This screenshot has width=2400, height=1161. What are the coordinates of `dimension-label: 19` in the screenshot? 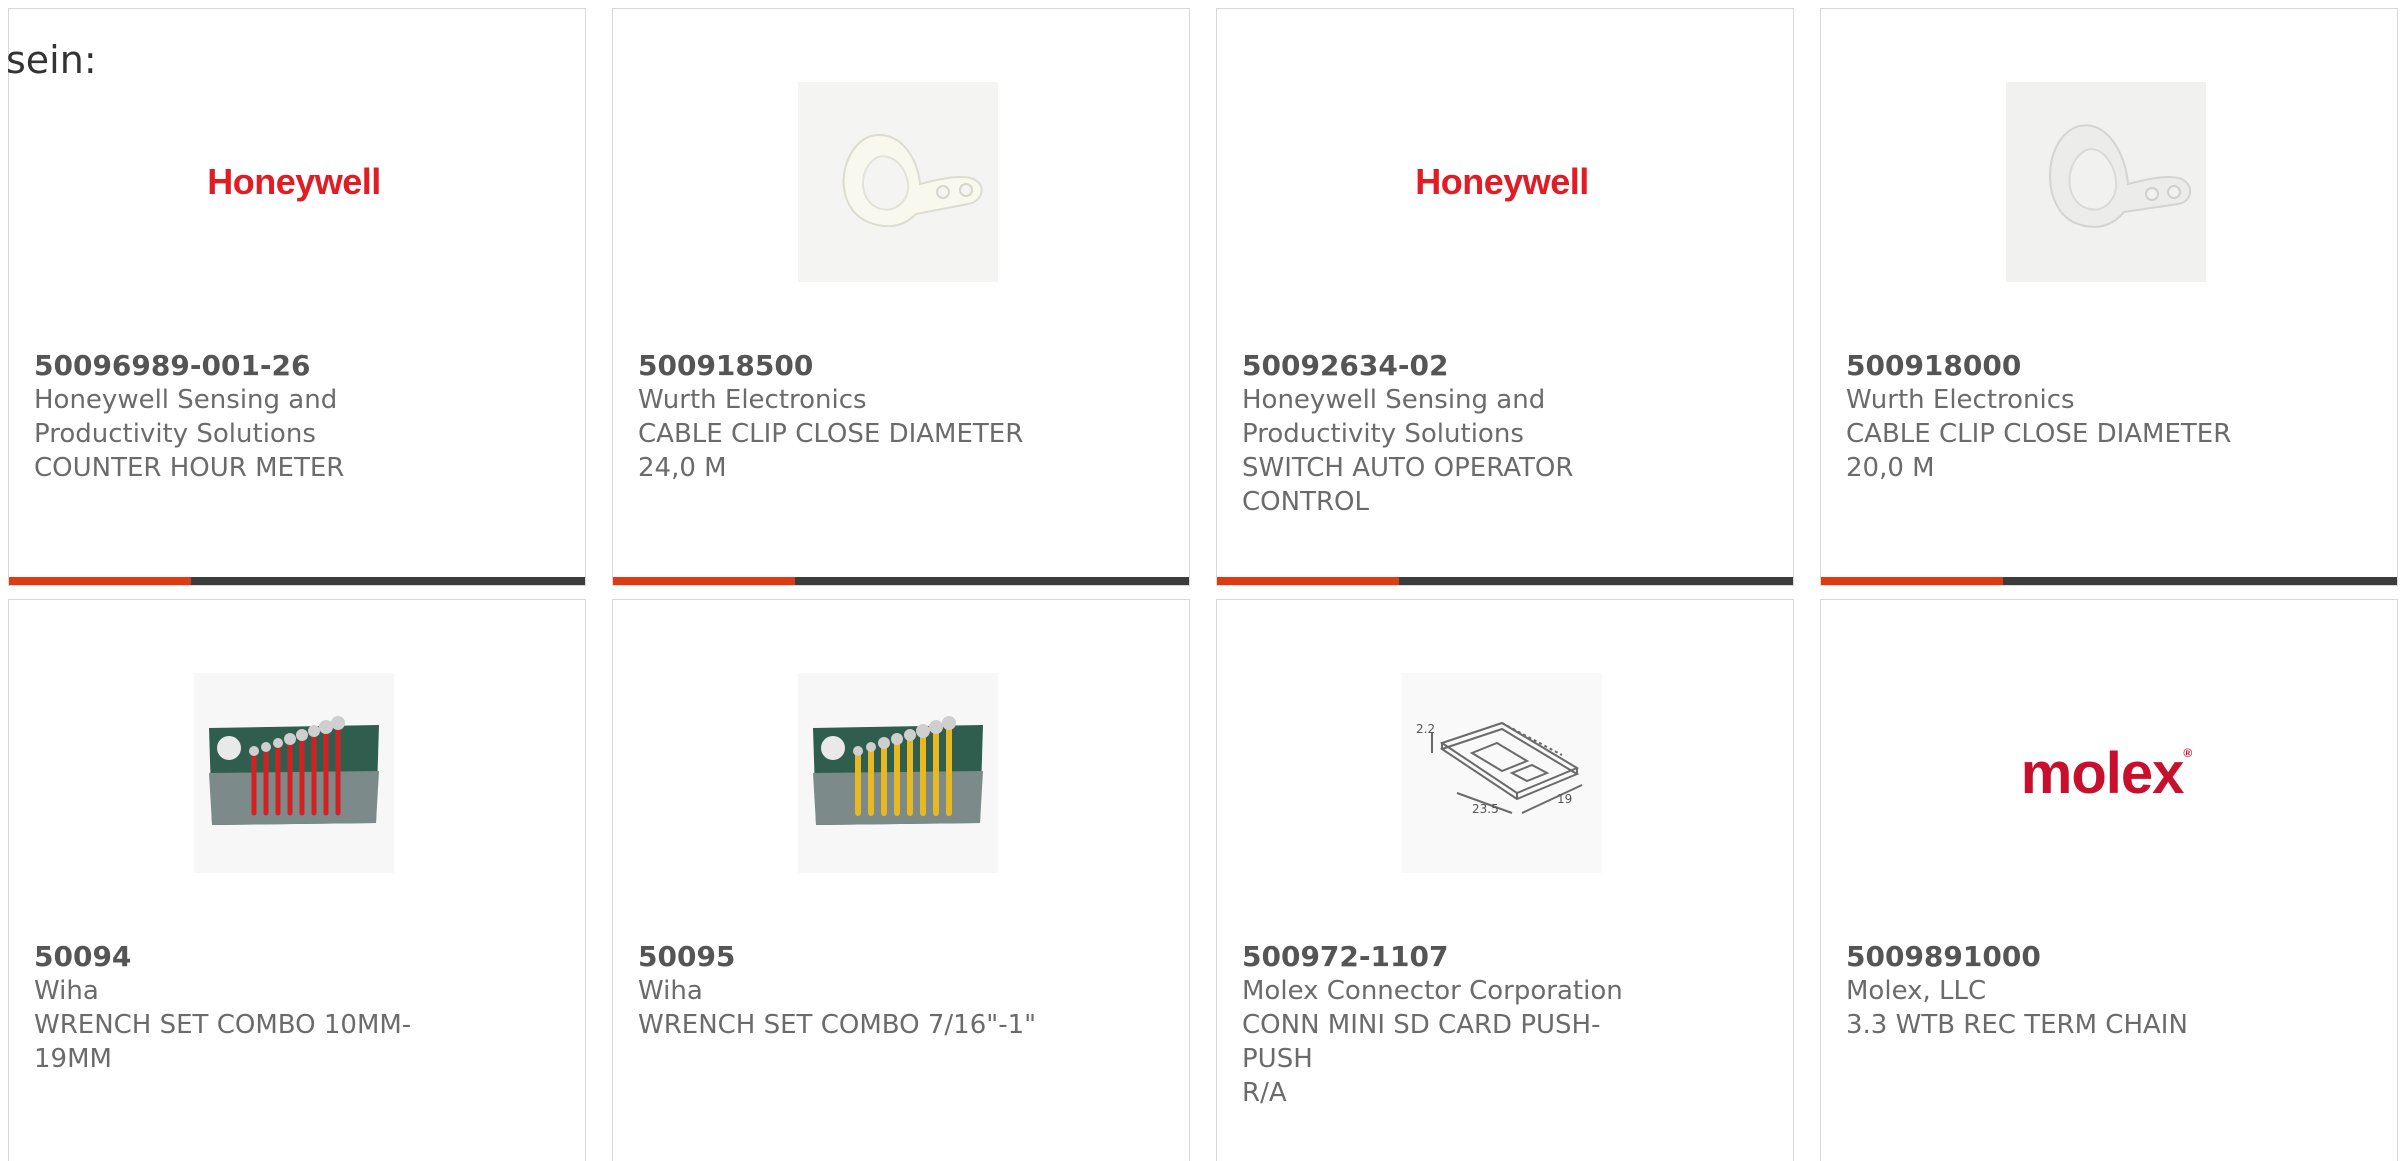 It's located at (1564, 799).